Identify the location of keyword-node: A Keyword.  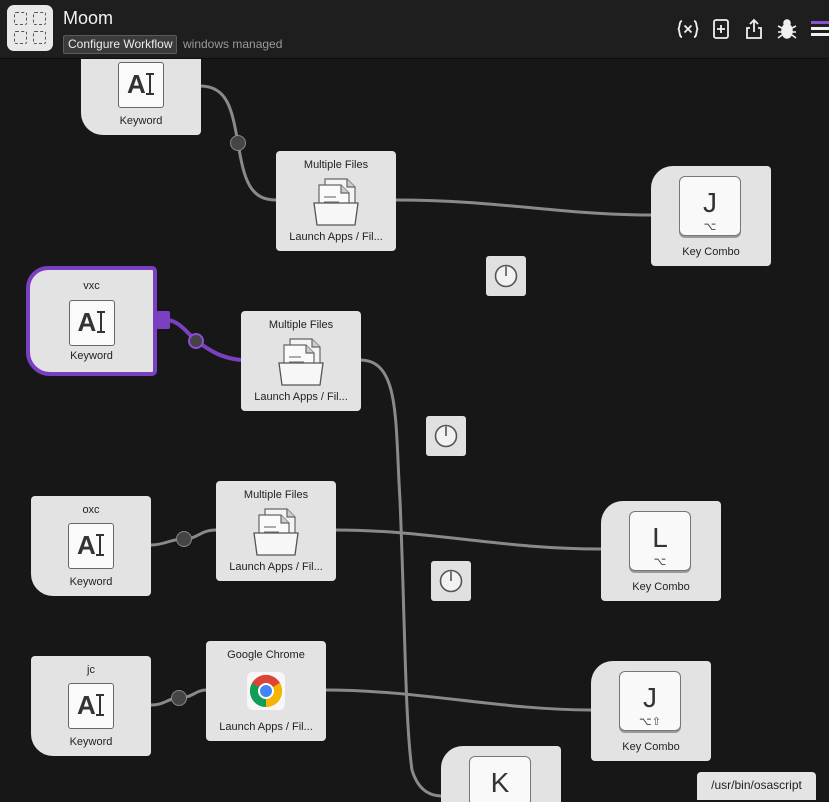
(141, 92).